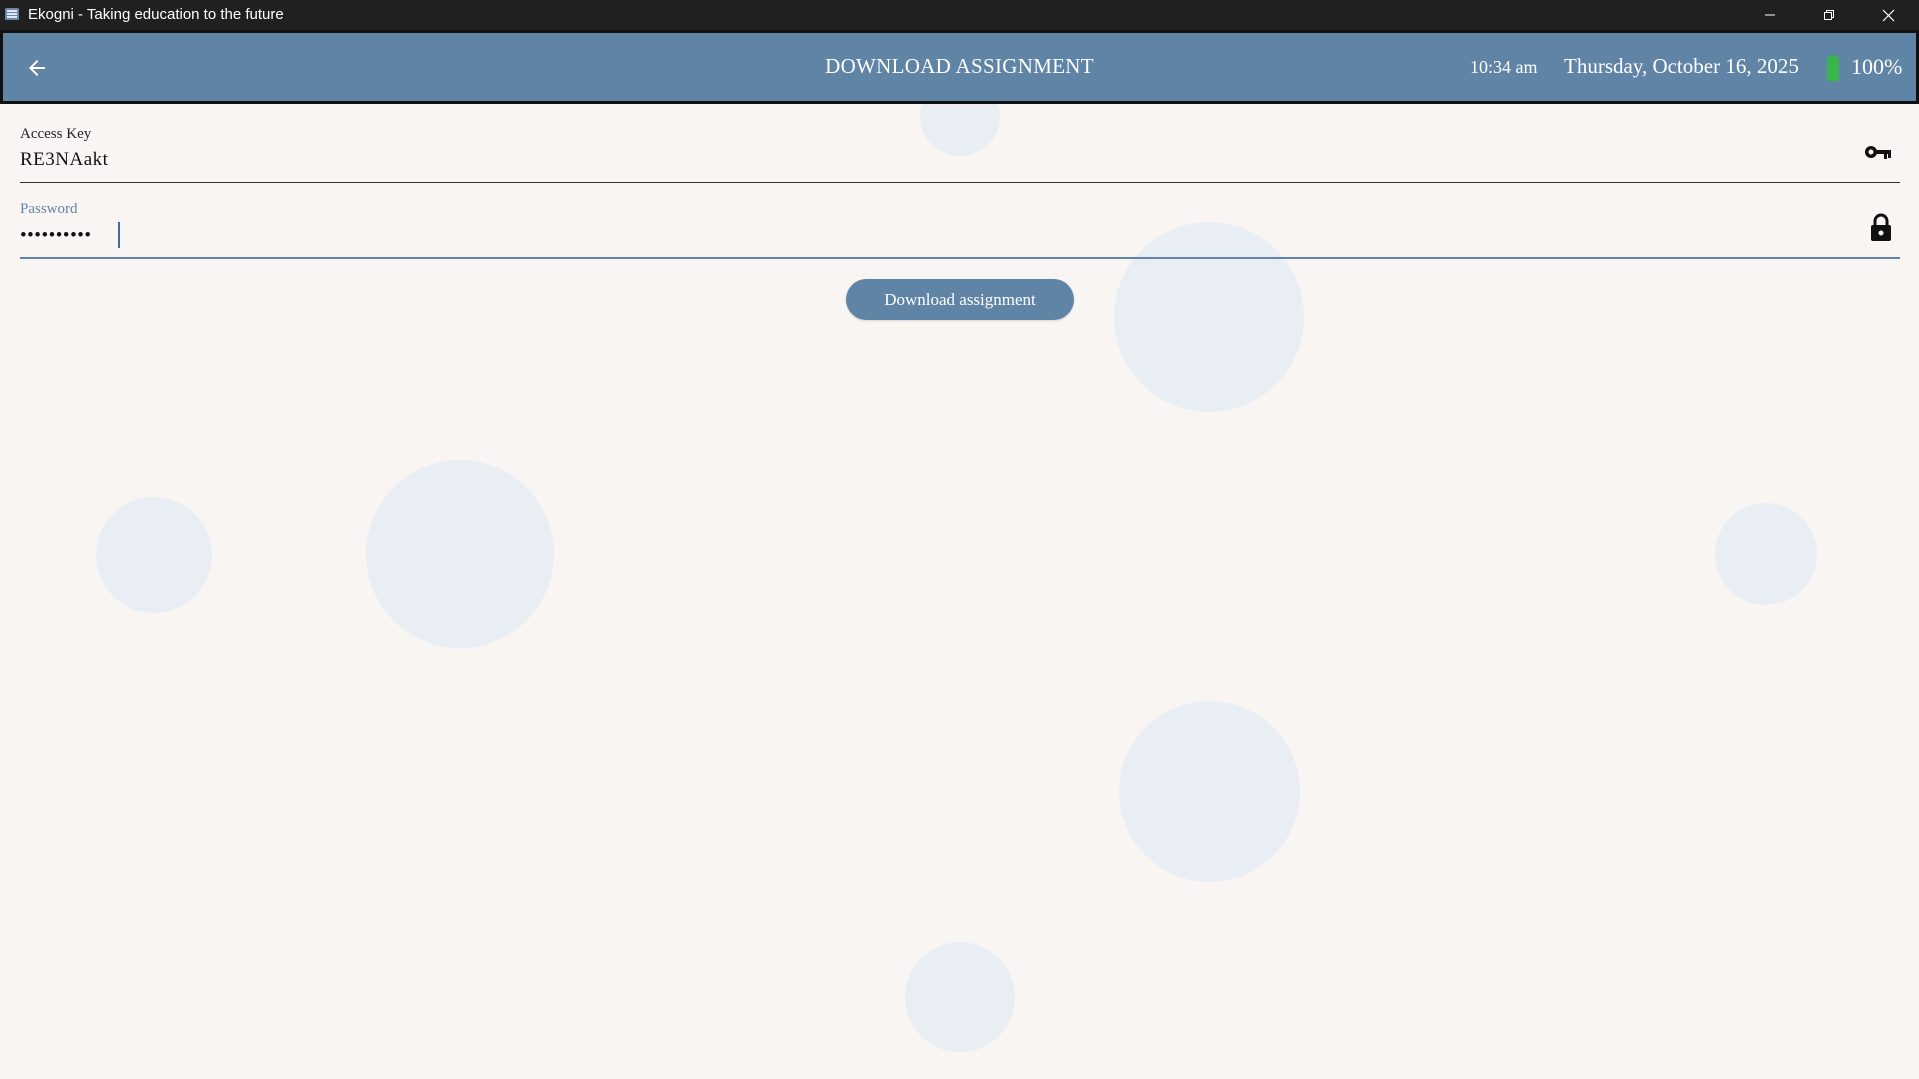 This screenshot has height=1079, width=1919. Describe the element at coordinates (960, 230) in the screenshot. I see `password-field: Password ••••••••••` at that location.